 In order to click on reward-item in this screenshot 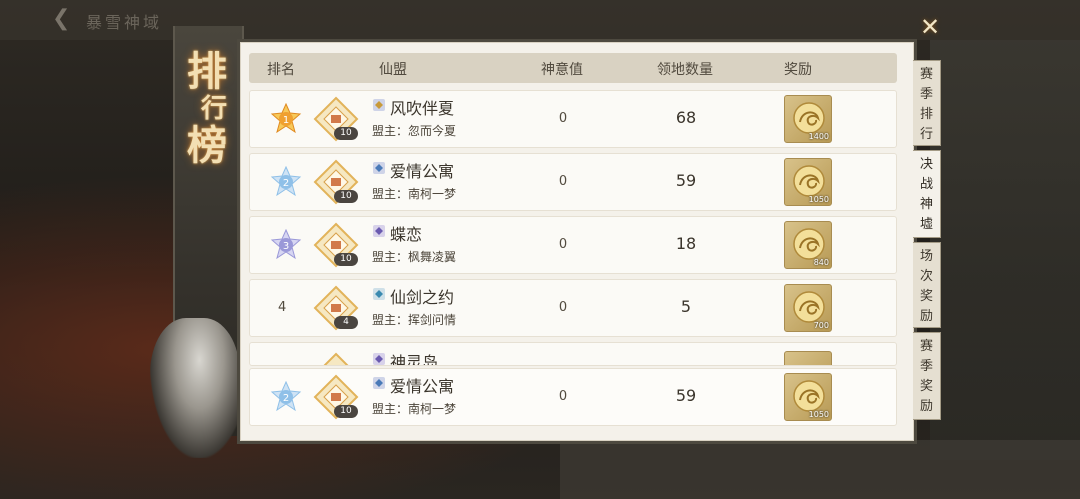, I will do `click(808, 358)`.